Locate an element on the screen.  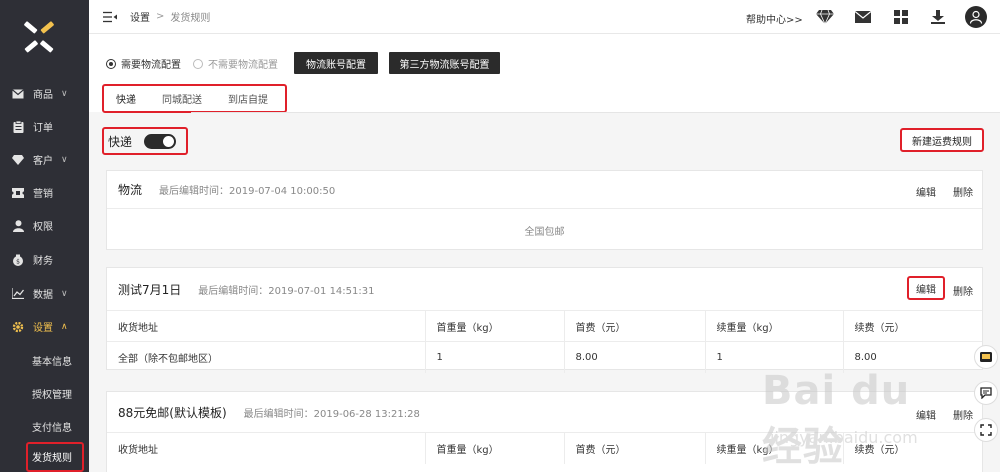
sidebar-item-label: 数据 is located at coordinates (43, 295).